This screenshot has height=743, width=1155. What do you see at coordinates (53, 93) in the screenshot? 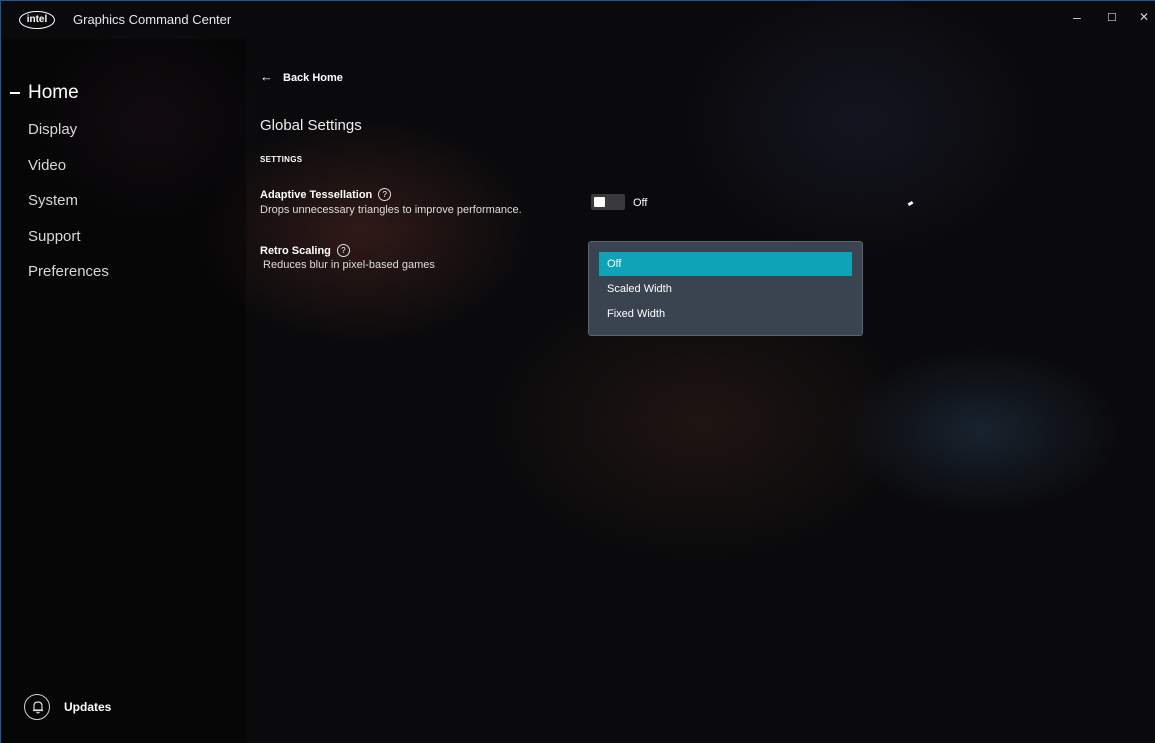
I see `sidebar-item-home: Home` at bounding box center [53, 93].